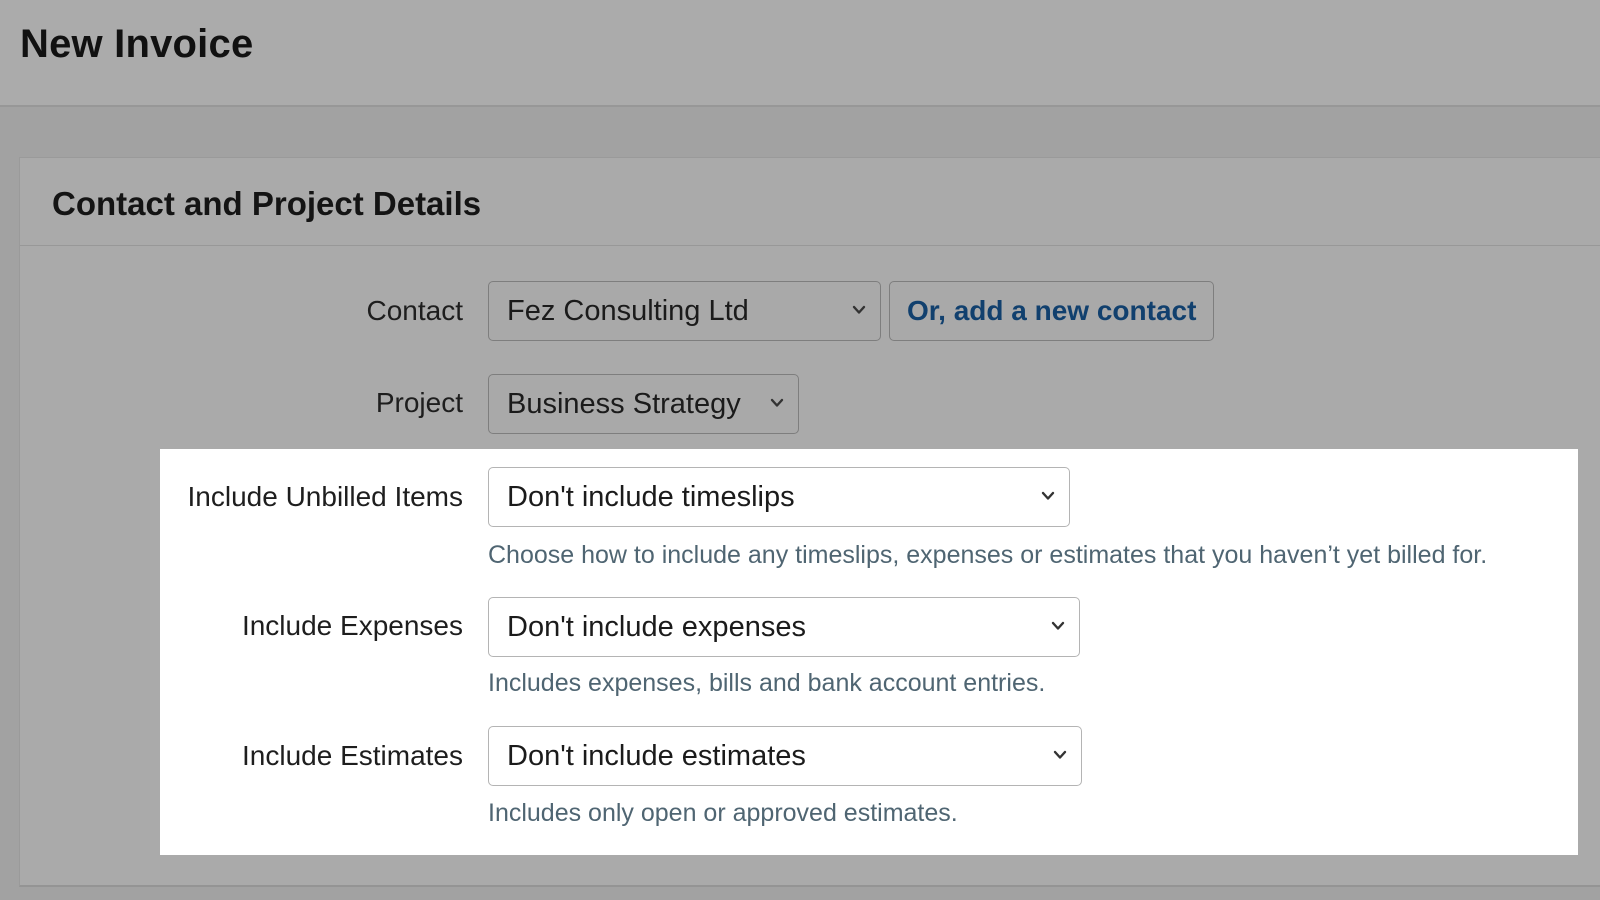  I want to click on top-bar: New Invoice, so click(800, 53).